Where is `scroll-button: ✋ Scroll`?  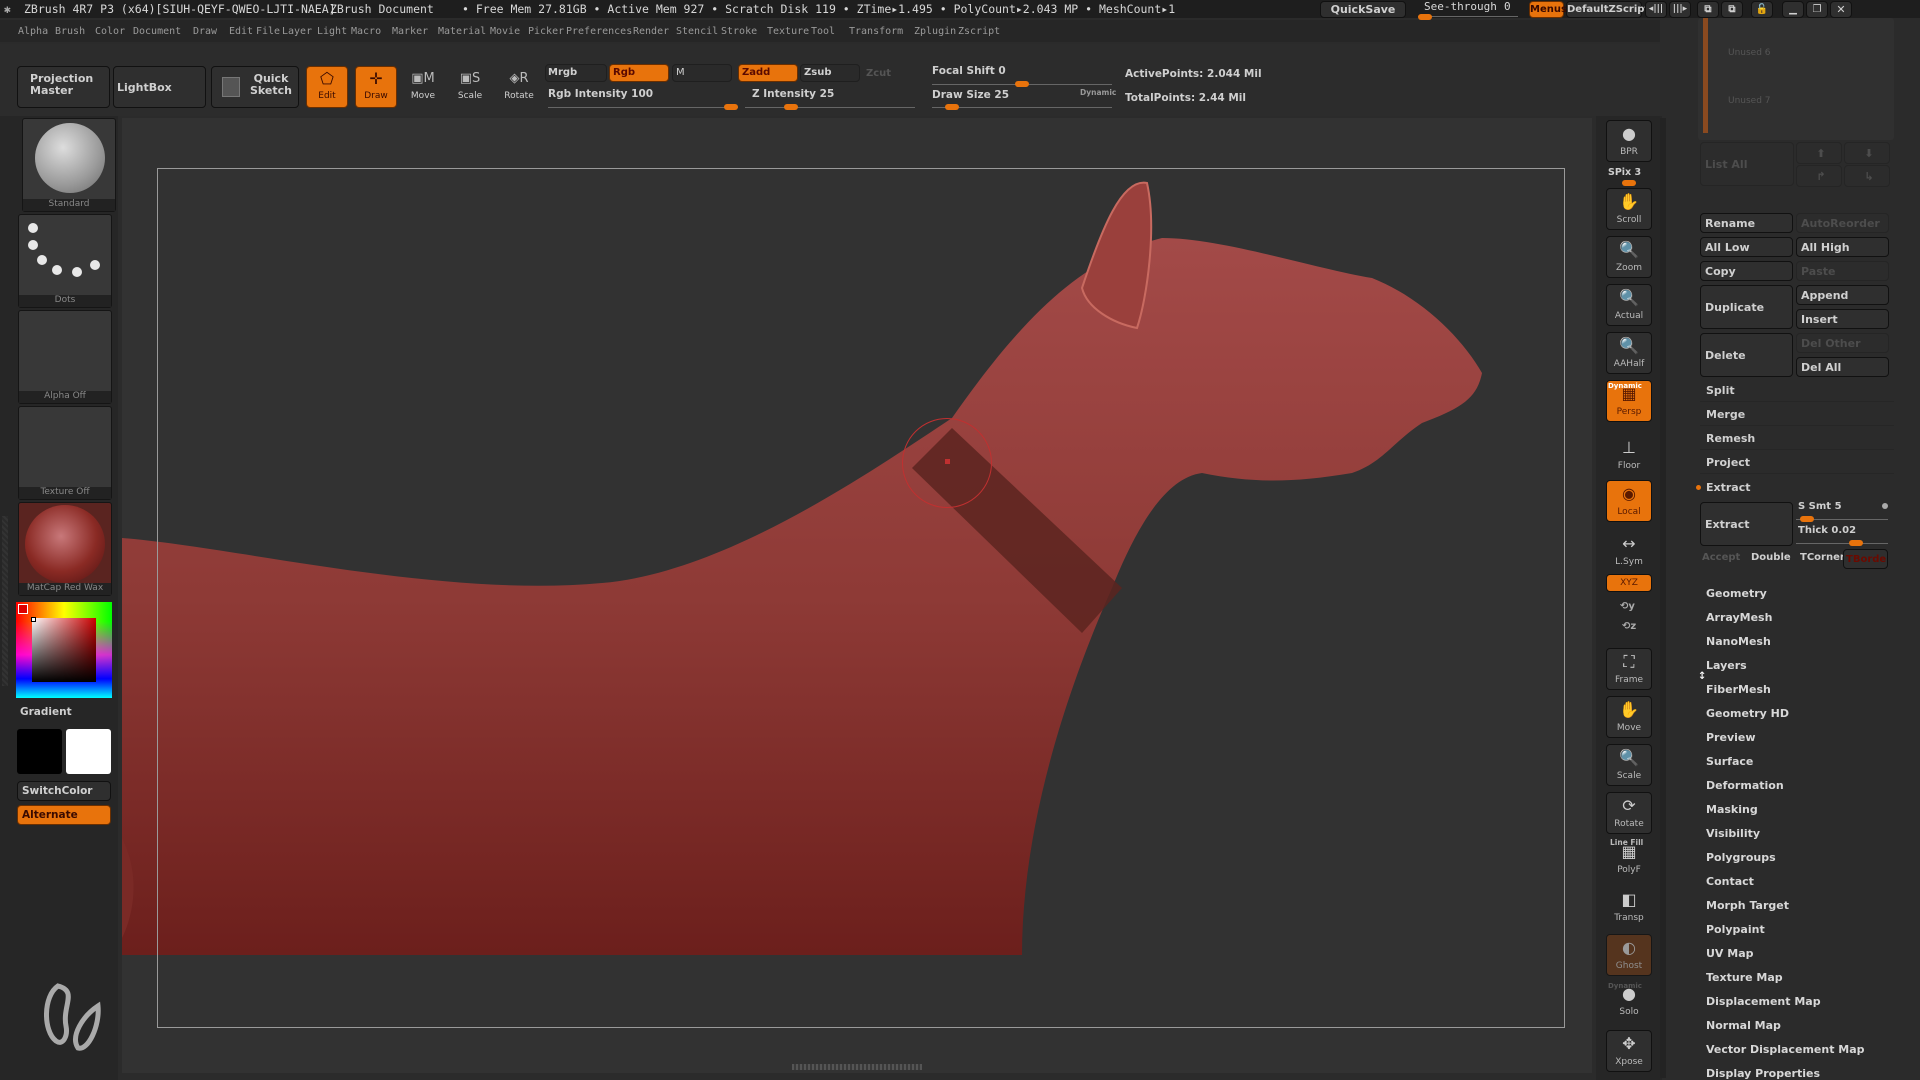
scroll-button: ✋ Scroll is located at coordinates (1629, 209).